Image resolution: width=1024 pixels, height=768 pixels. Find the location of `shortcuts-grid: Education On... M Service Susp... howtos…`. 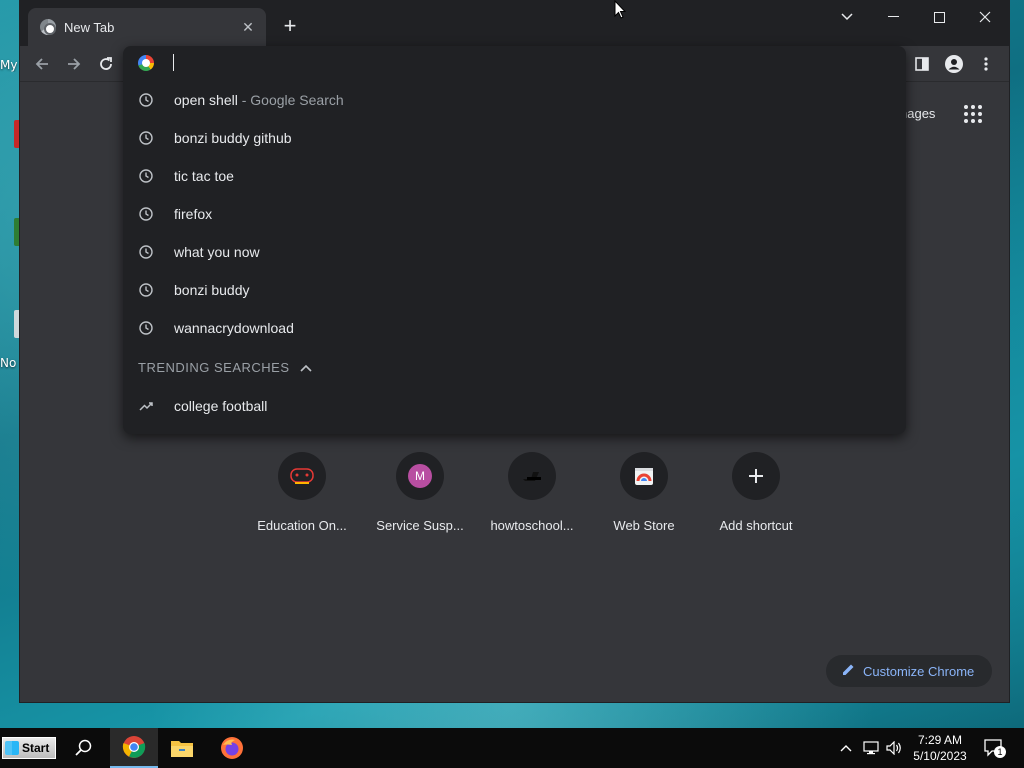

shortcuts-grid: Education On... M Service Susp... howtos… is located at coordinates (536, 497).